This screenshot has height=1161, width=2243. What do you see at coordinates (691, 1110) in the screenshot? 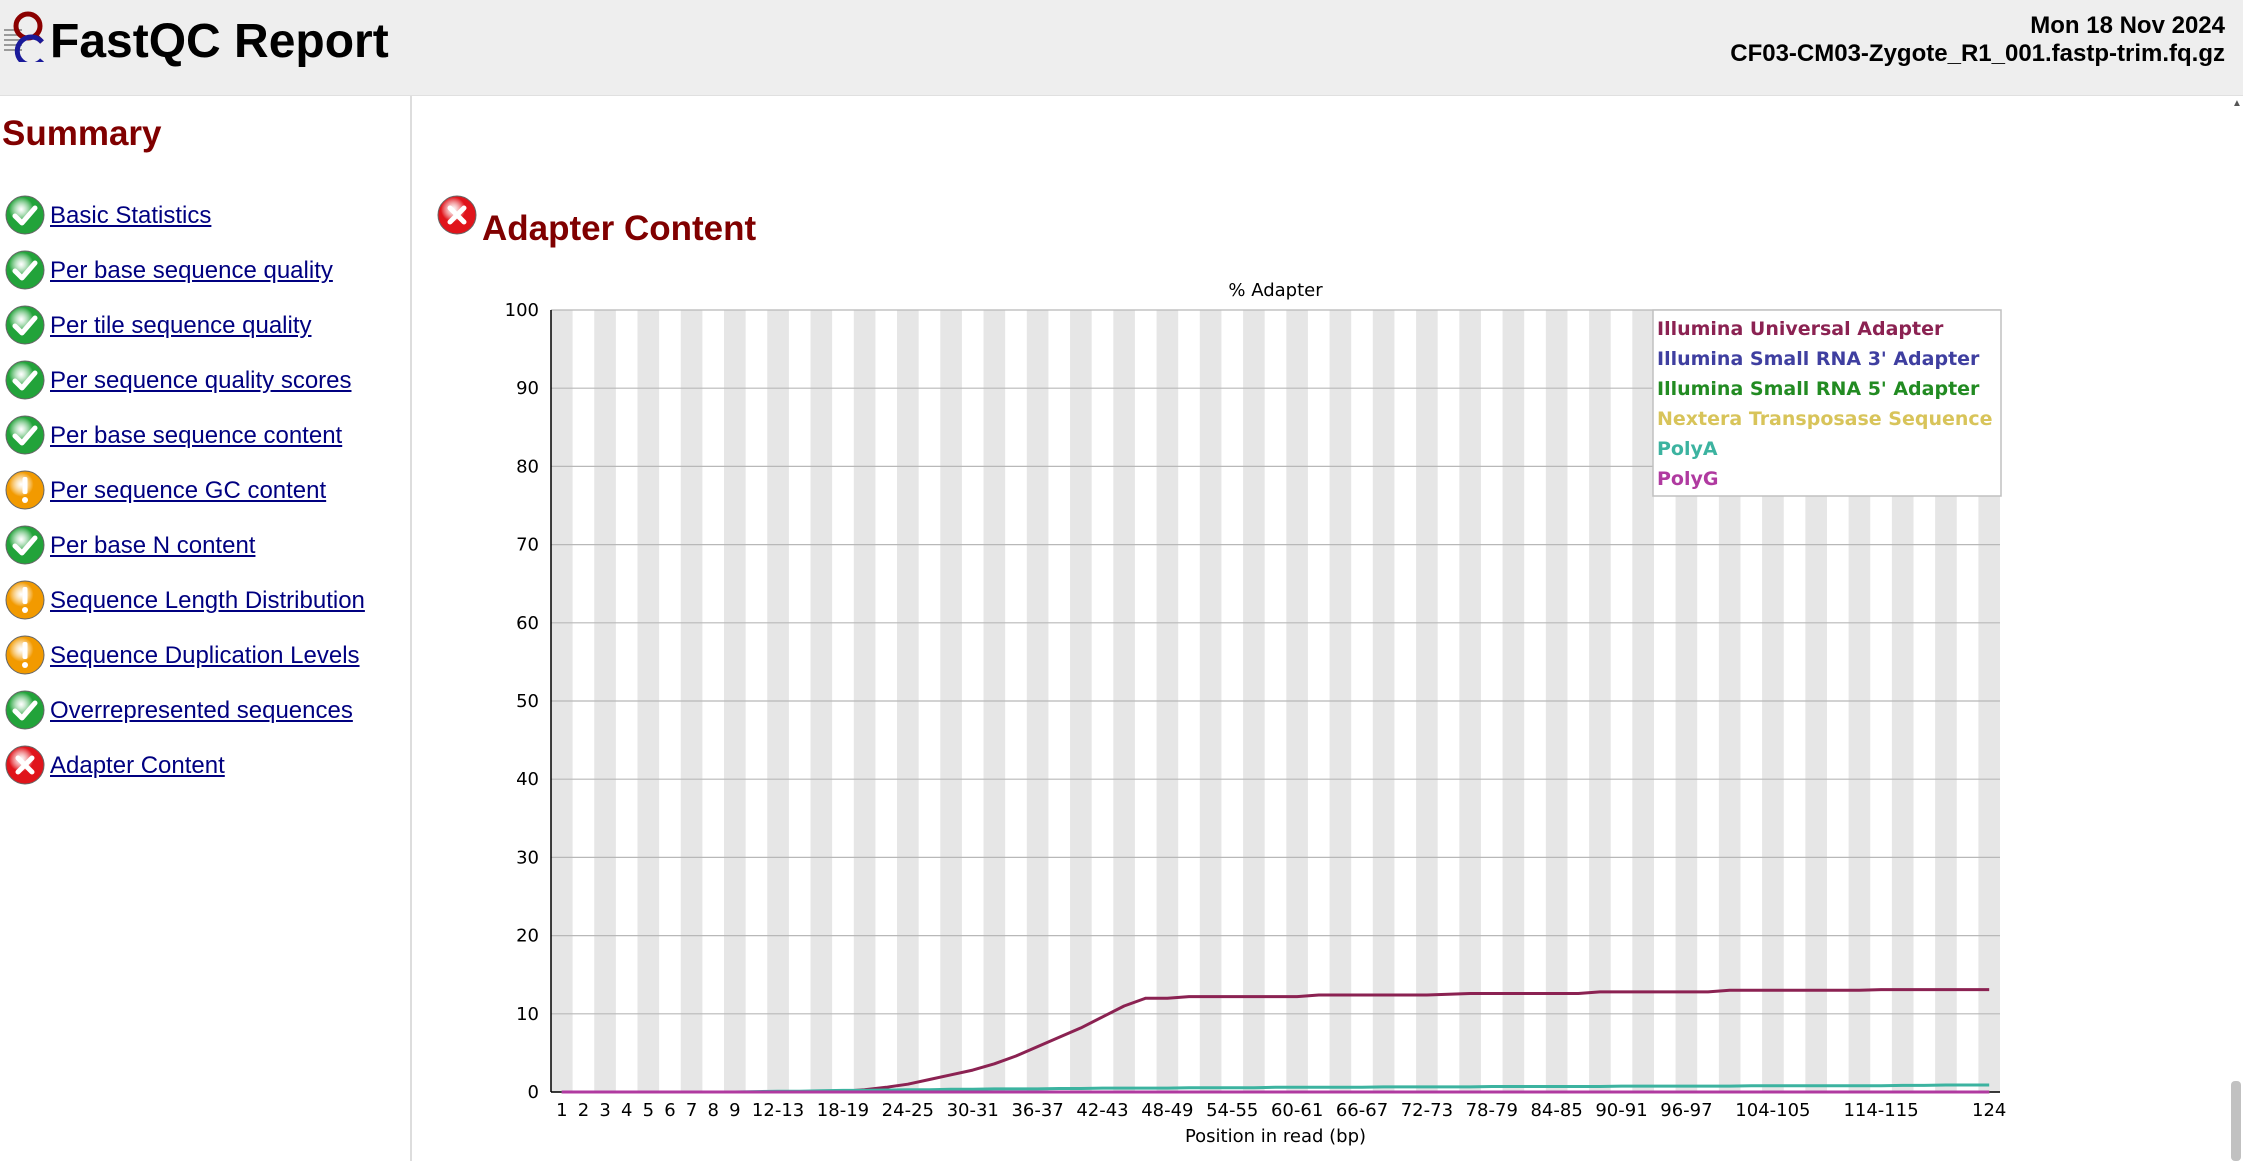
I see `x-tick-label: 7` at bounding box center [691, 1110].